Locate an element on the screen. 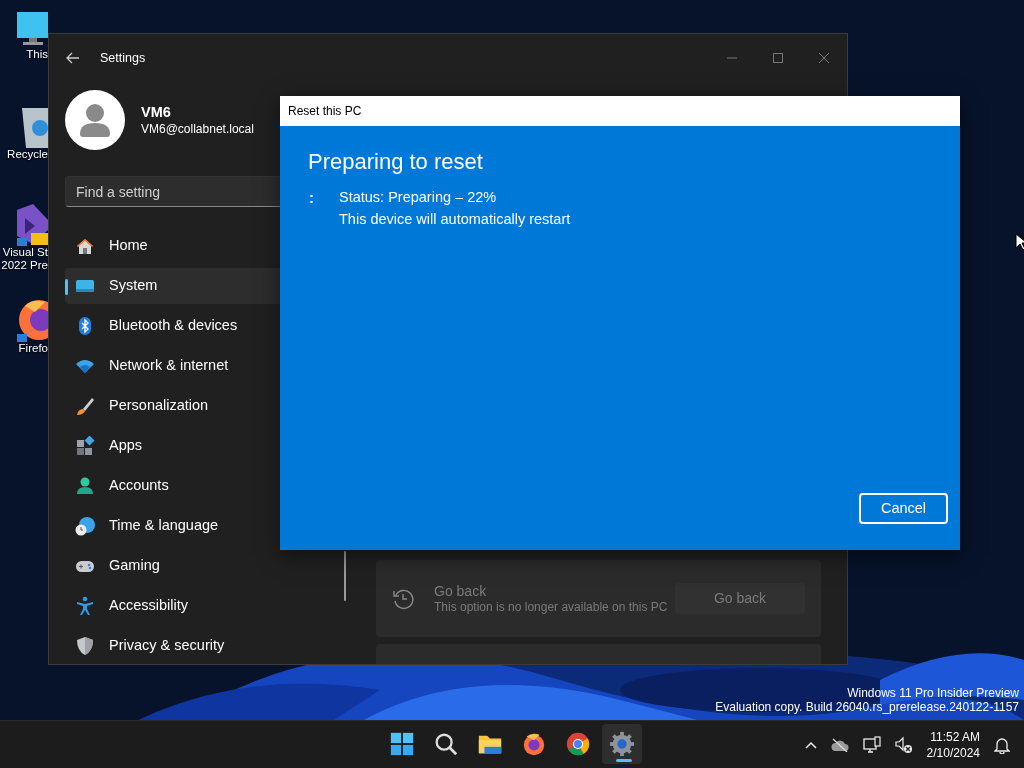  clock: 11:52 AM 2/10/2024 is located at coordinates (953, 745).